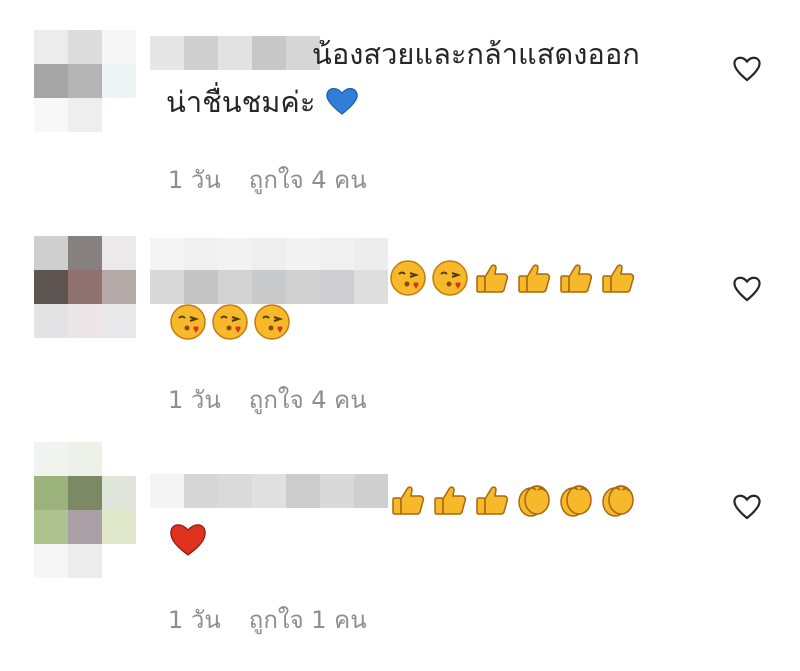 Image resolution: width=800 pixels, height=671 pixels. I want to click on avatar-bottom-row, so click(85, 561).